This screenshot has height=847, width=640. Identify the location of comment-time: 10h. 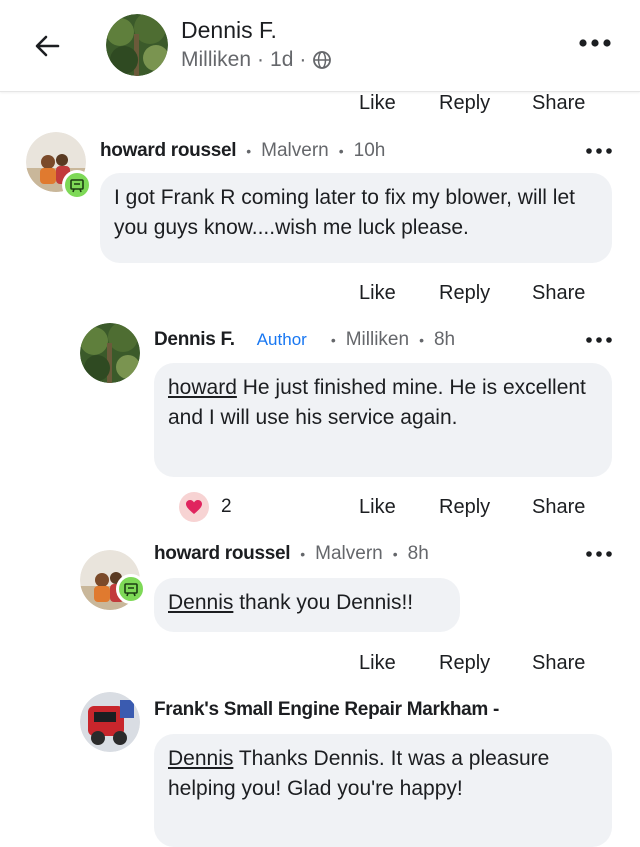
(370, 151).